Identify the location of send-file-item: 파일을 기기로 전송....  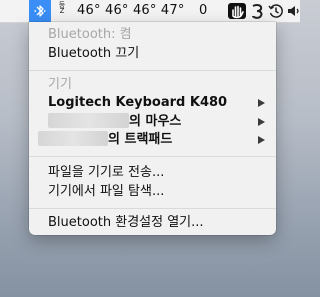
(106, 173).